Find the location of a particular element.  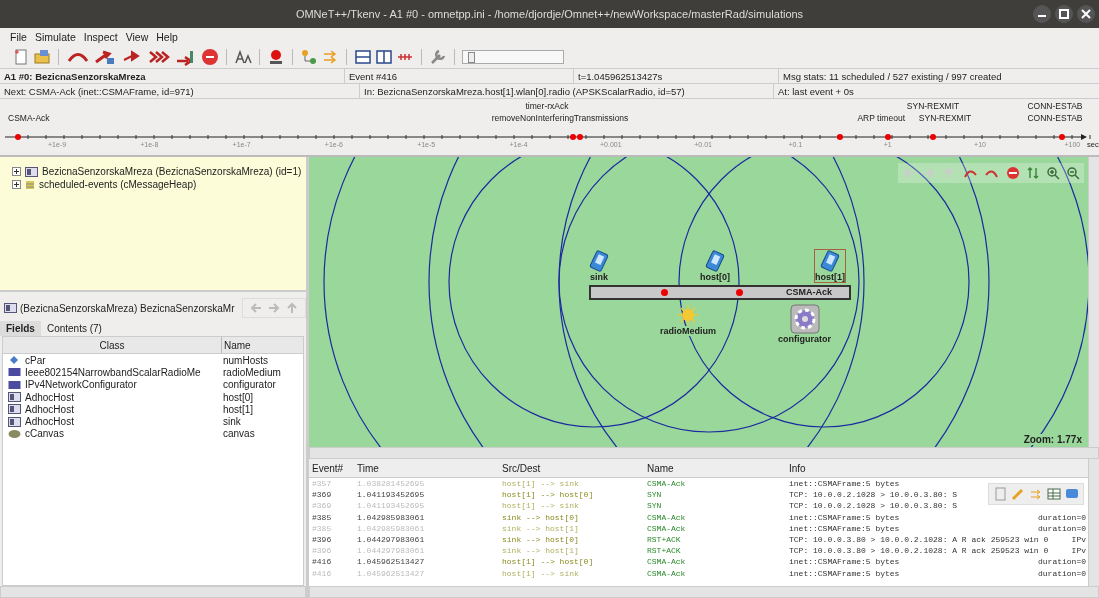

parameter-icon is located at coordinates (14, 360).